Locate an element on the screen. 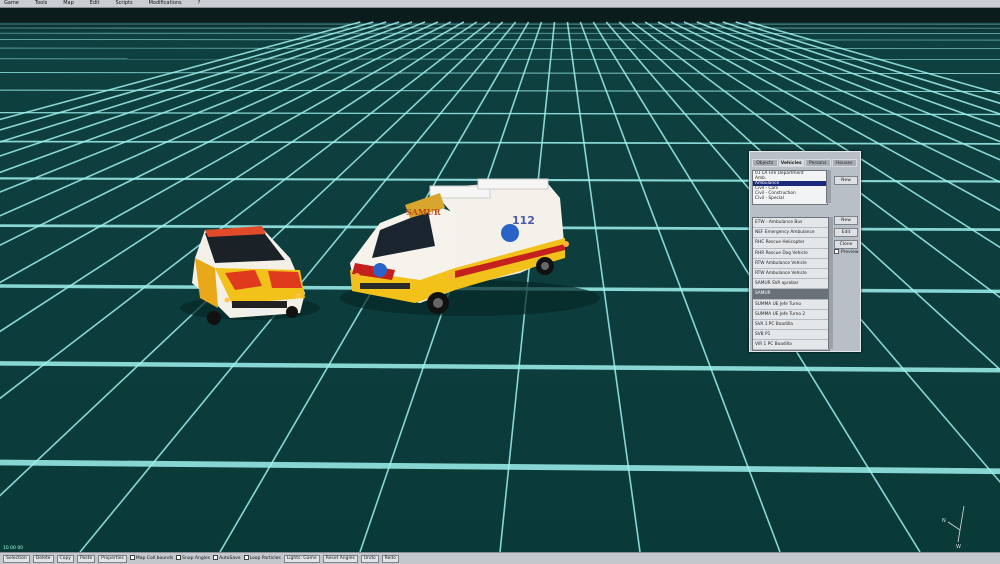 This screenshot has width=1000, height=564. vehicle-item: SUMMA UE Jefe Turno is located at coordinates (791, 305).